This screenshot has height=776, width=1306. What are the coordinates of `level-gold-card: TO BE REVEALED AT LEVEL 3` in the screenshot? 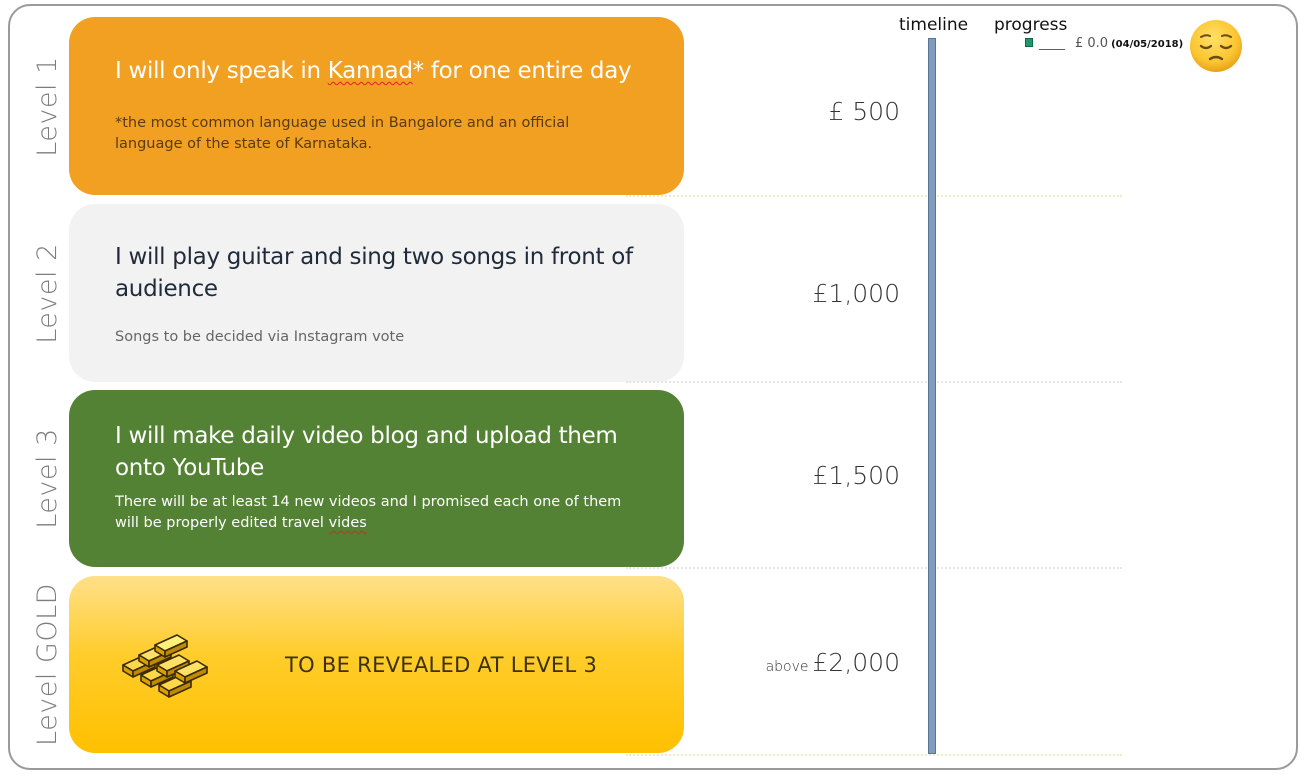 It's located at (376, 664).